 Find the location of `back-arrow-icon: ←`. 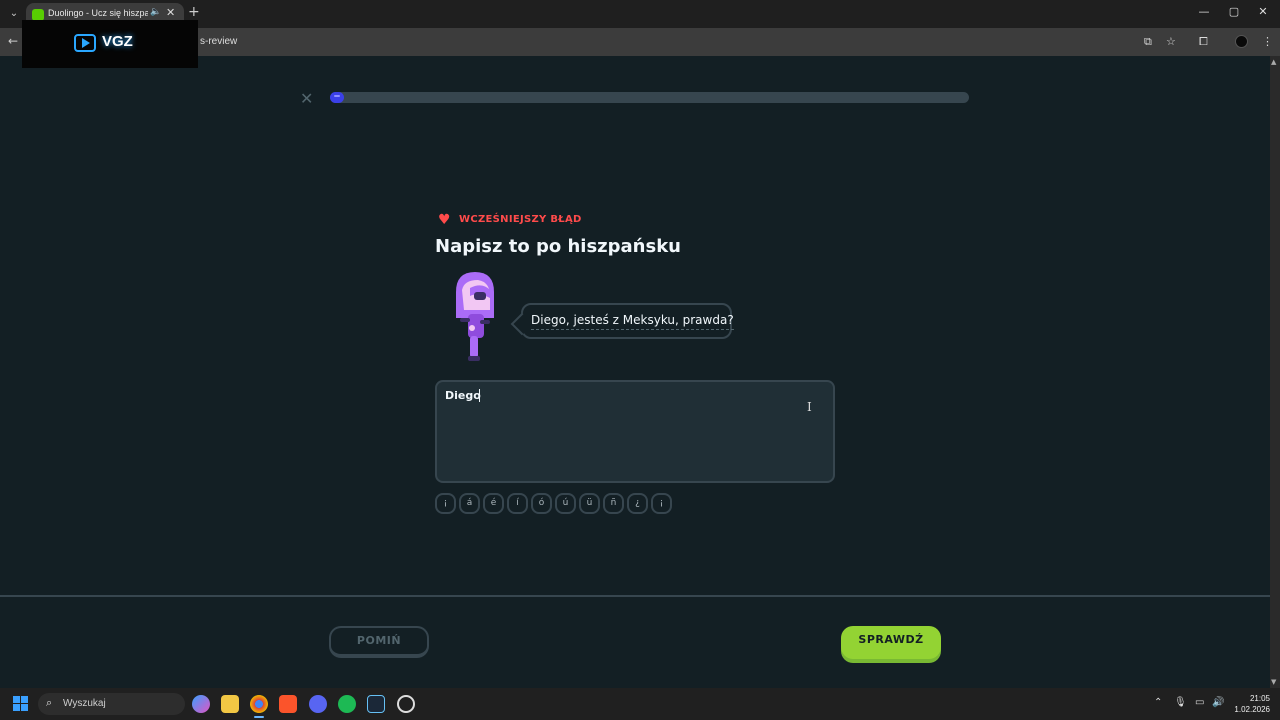

back-arrow-icon: ← is located at coordinates (13, 41).